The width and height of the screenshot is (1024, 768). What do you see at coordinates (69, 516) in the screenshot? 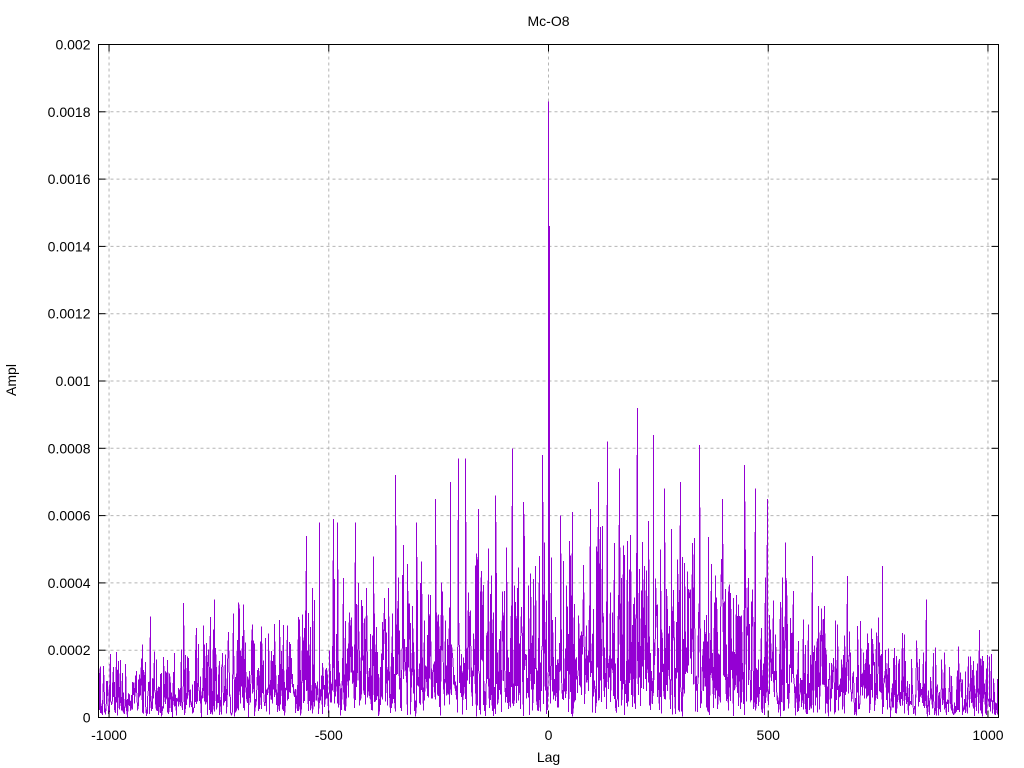
I see `y-tick-label: 0.0006` at bounding box center [69, 516].